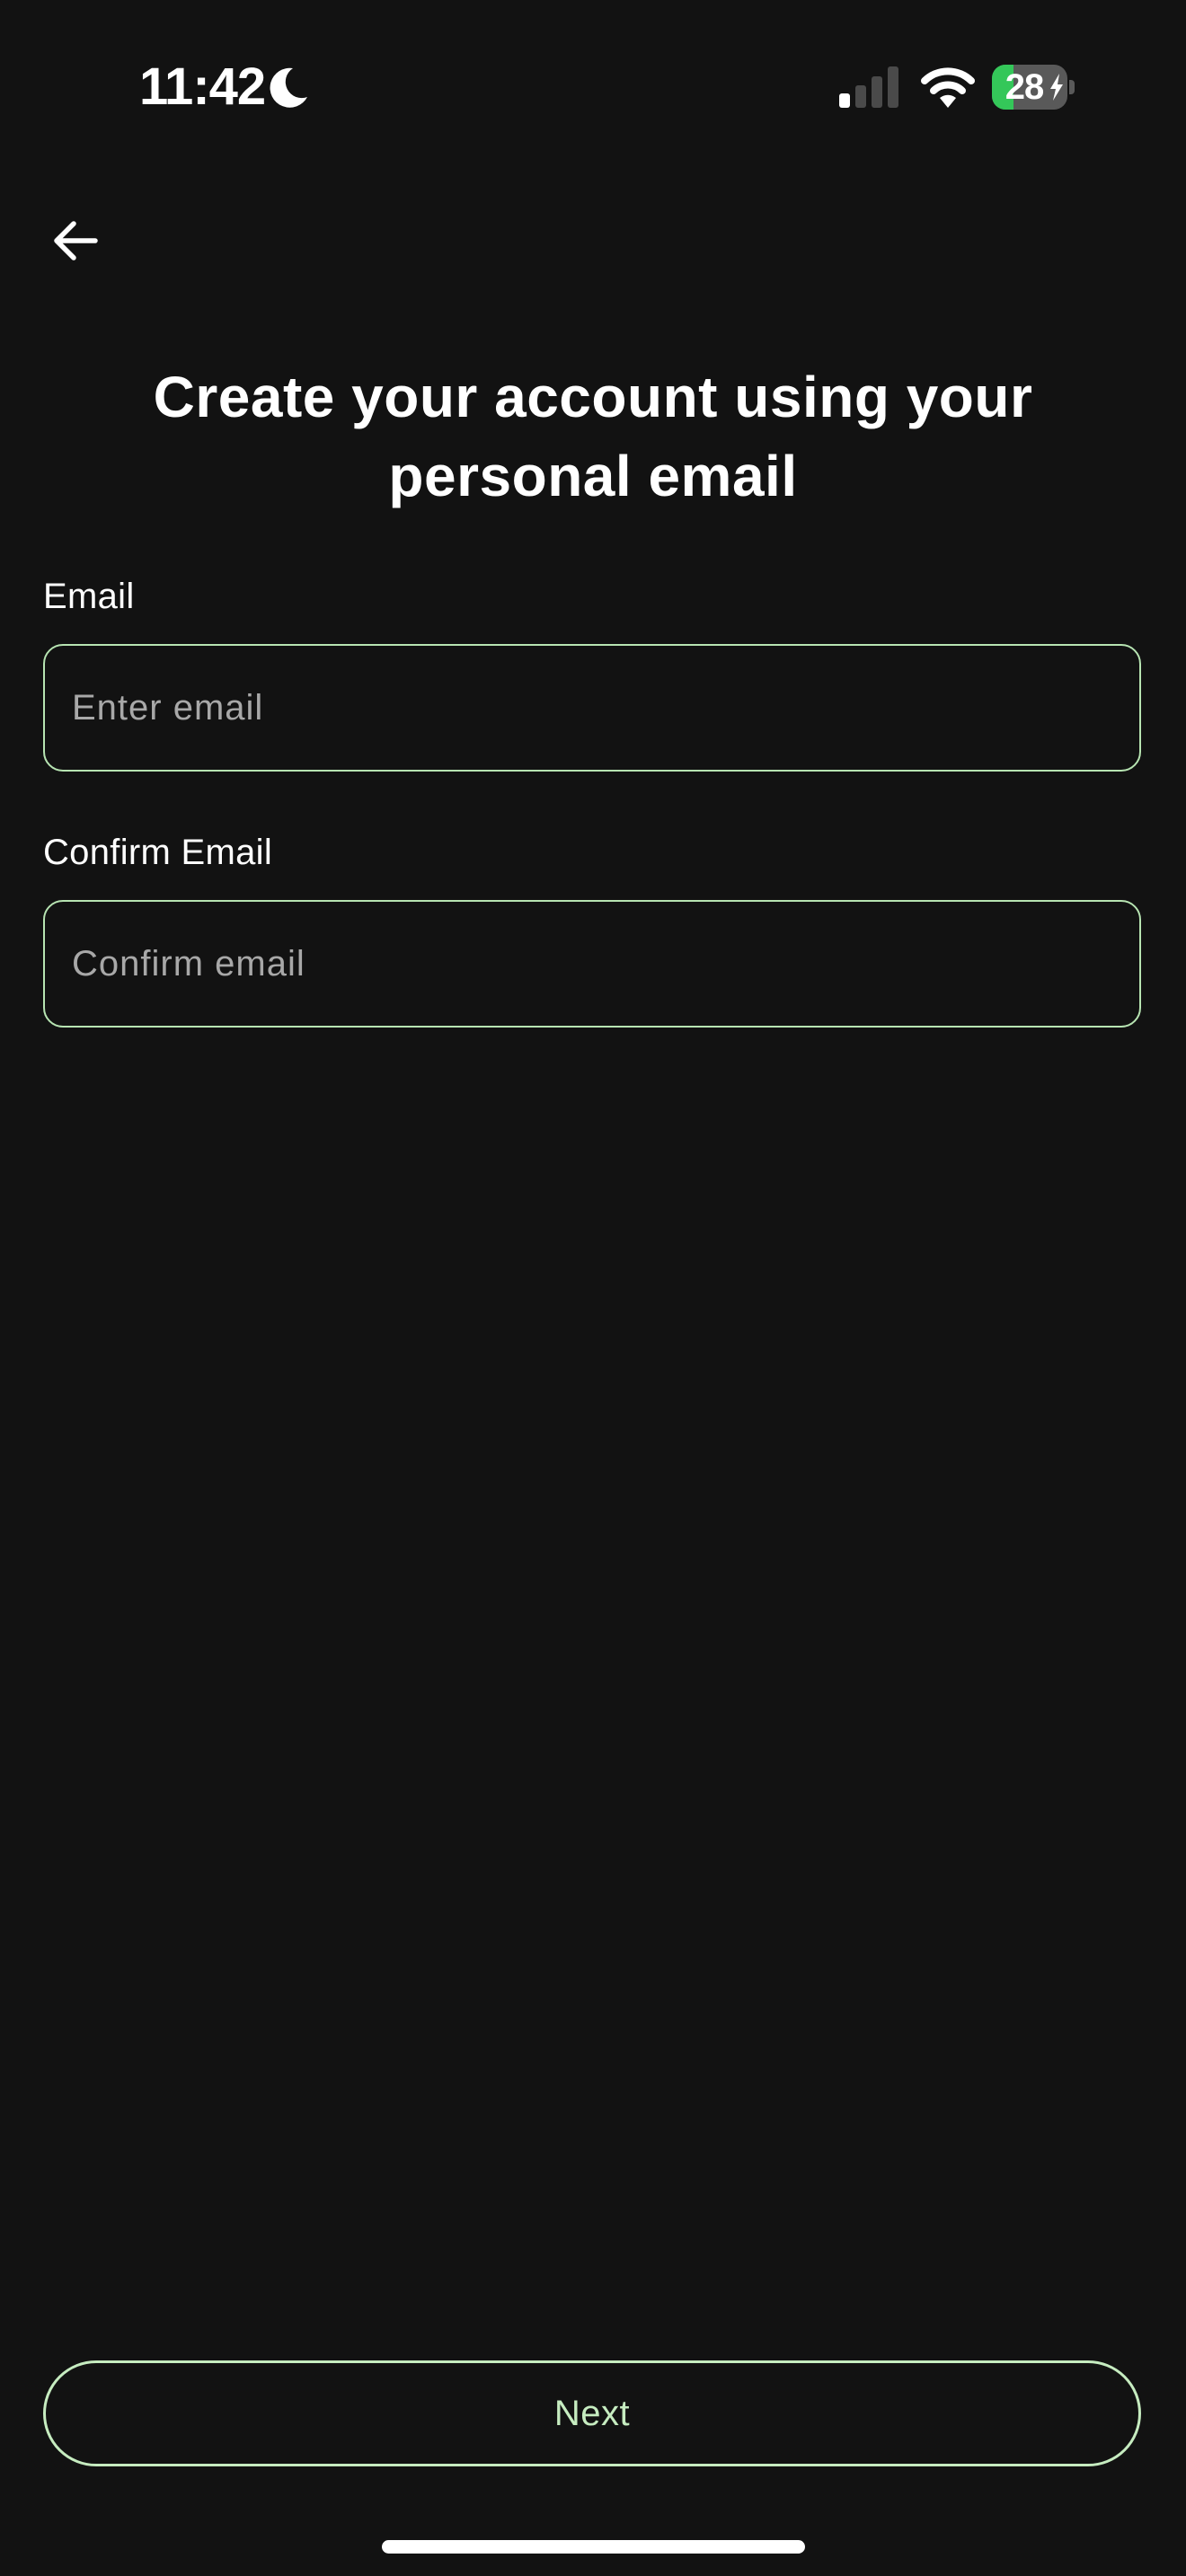 The width and height of the screenshot is (1186, 2576). I want to click on arrow-left-icon, so click(76, 240).